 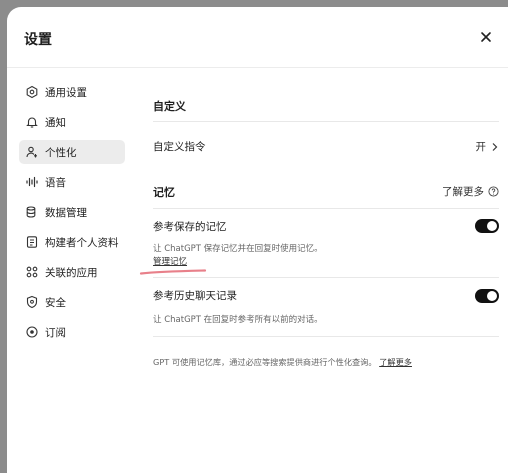 What do you see at coordinates (493, 191) in the screenshot?
I see `help-icon` at bounding box center [493, 191].